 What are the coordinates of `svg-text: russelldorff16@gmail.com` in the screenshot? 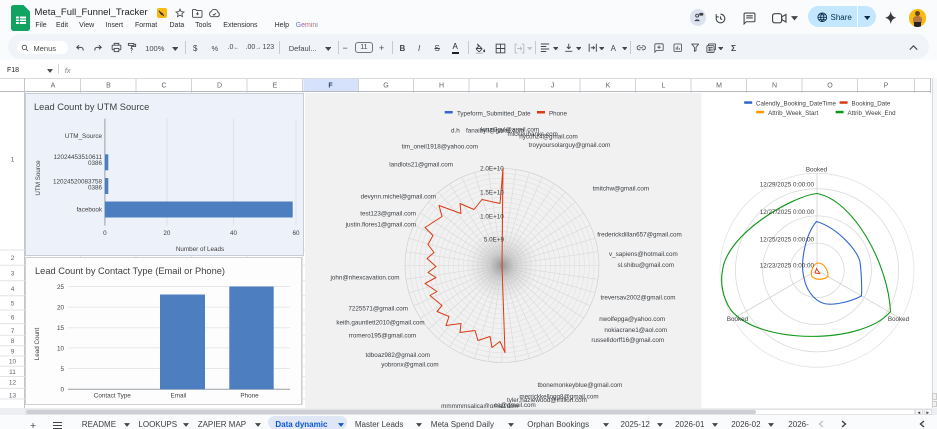 It's located at (627, 340).